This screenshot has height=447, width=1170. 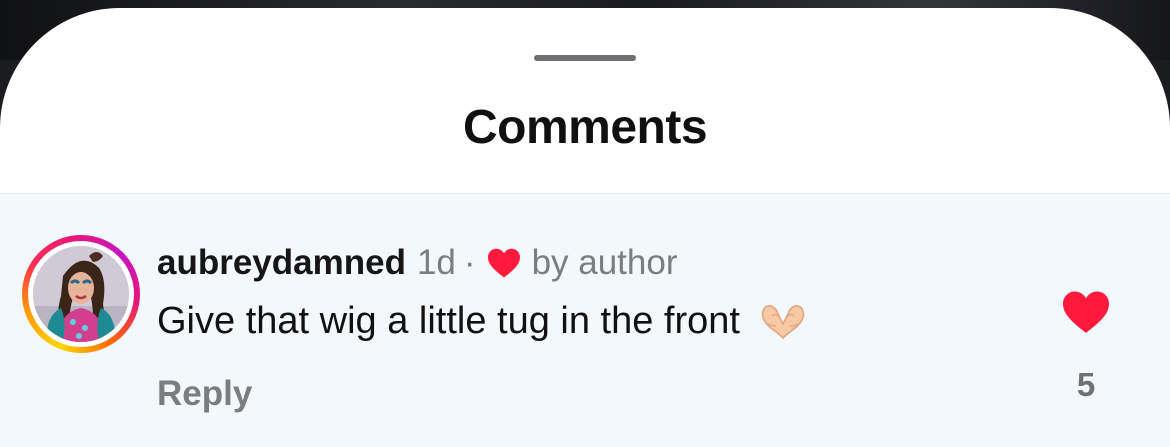 I want to click on comment-timestamp: 1d, so click(x=436, y=262).